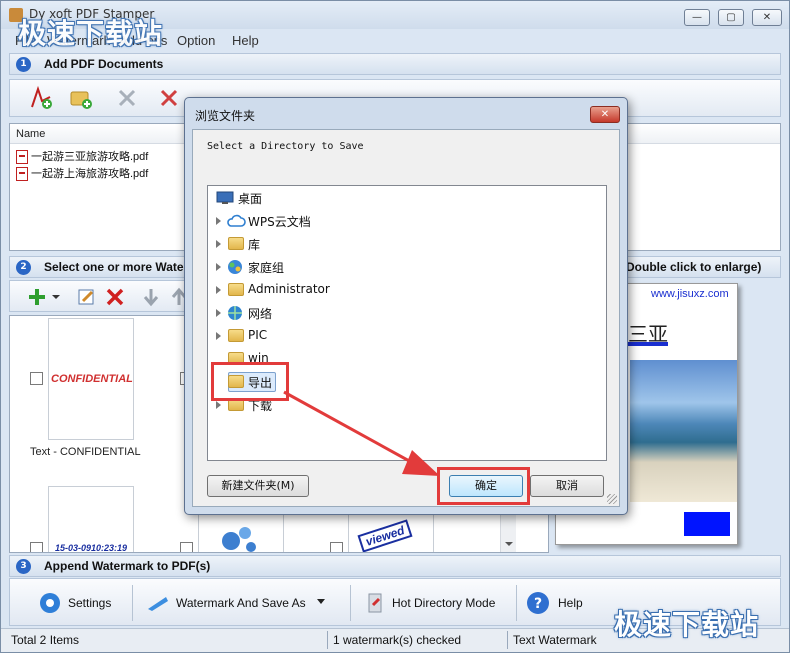 This screenshot has width=790, height=653. I want to click on homegroup-icon, so click(235, 267).